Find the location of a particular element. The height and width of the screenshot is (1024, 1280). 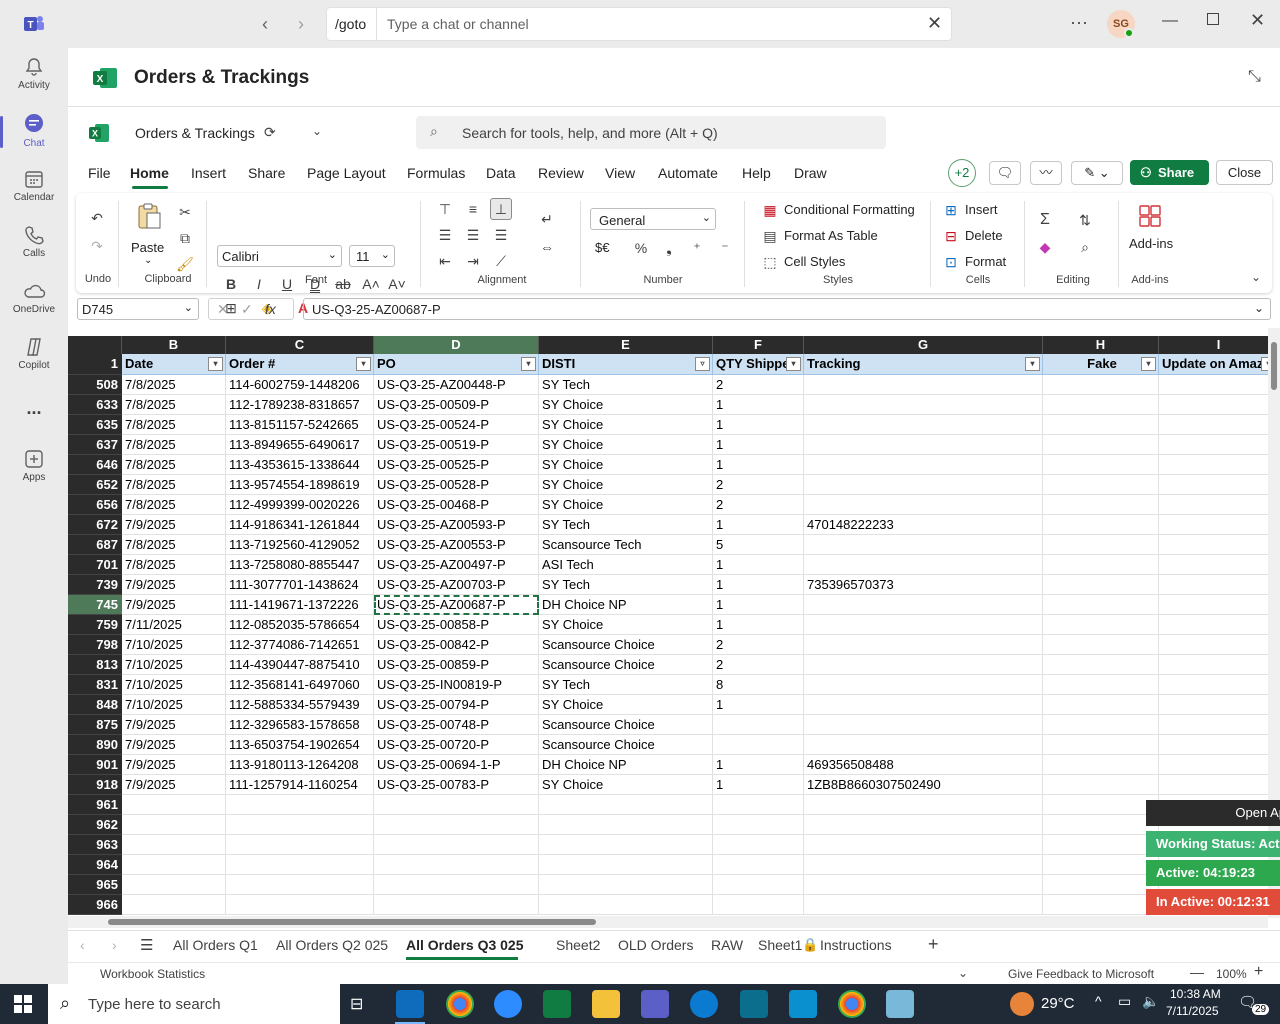

paste-dropdown-icon: ⌄ is located at coordinates (148, 260).